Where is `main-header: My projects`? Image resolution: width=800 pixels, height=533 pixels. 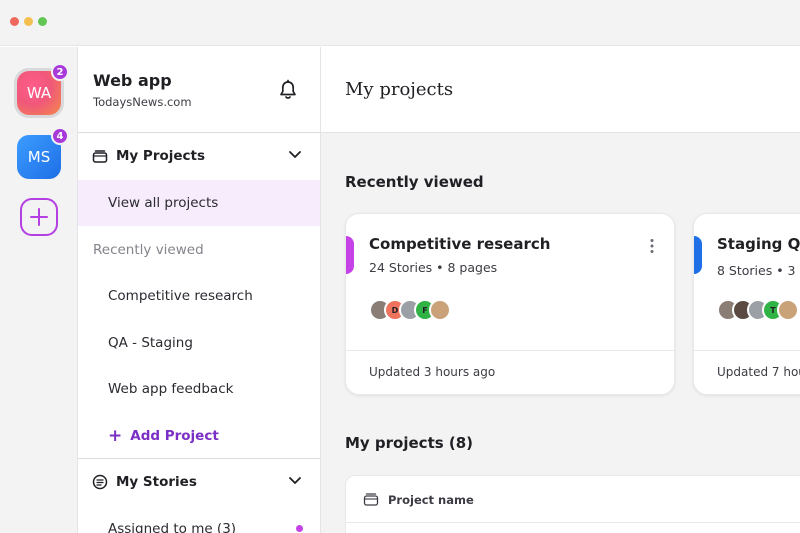 main-header: My projects is located at coordinates (560, 90).